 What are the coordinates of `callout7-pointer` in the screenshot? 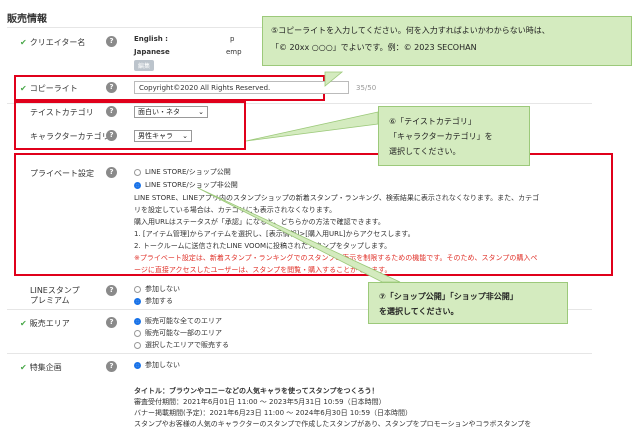 It's located at (299, 235).